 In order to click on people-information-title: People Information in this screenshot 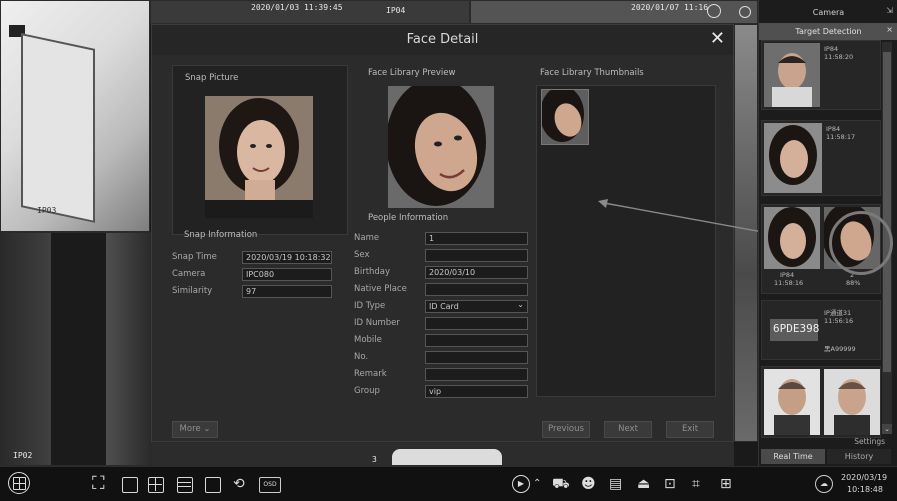, I will do `click(408, 218)`.